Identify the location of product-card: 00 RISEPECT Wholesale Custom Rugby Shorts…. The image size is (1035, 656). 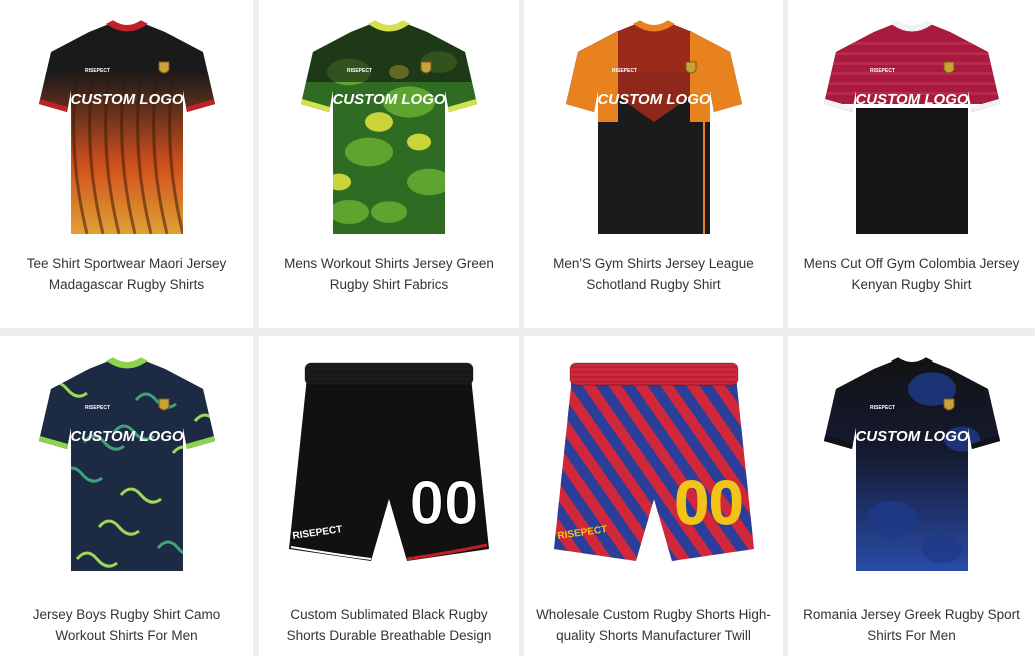
(653, 496).